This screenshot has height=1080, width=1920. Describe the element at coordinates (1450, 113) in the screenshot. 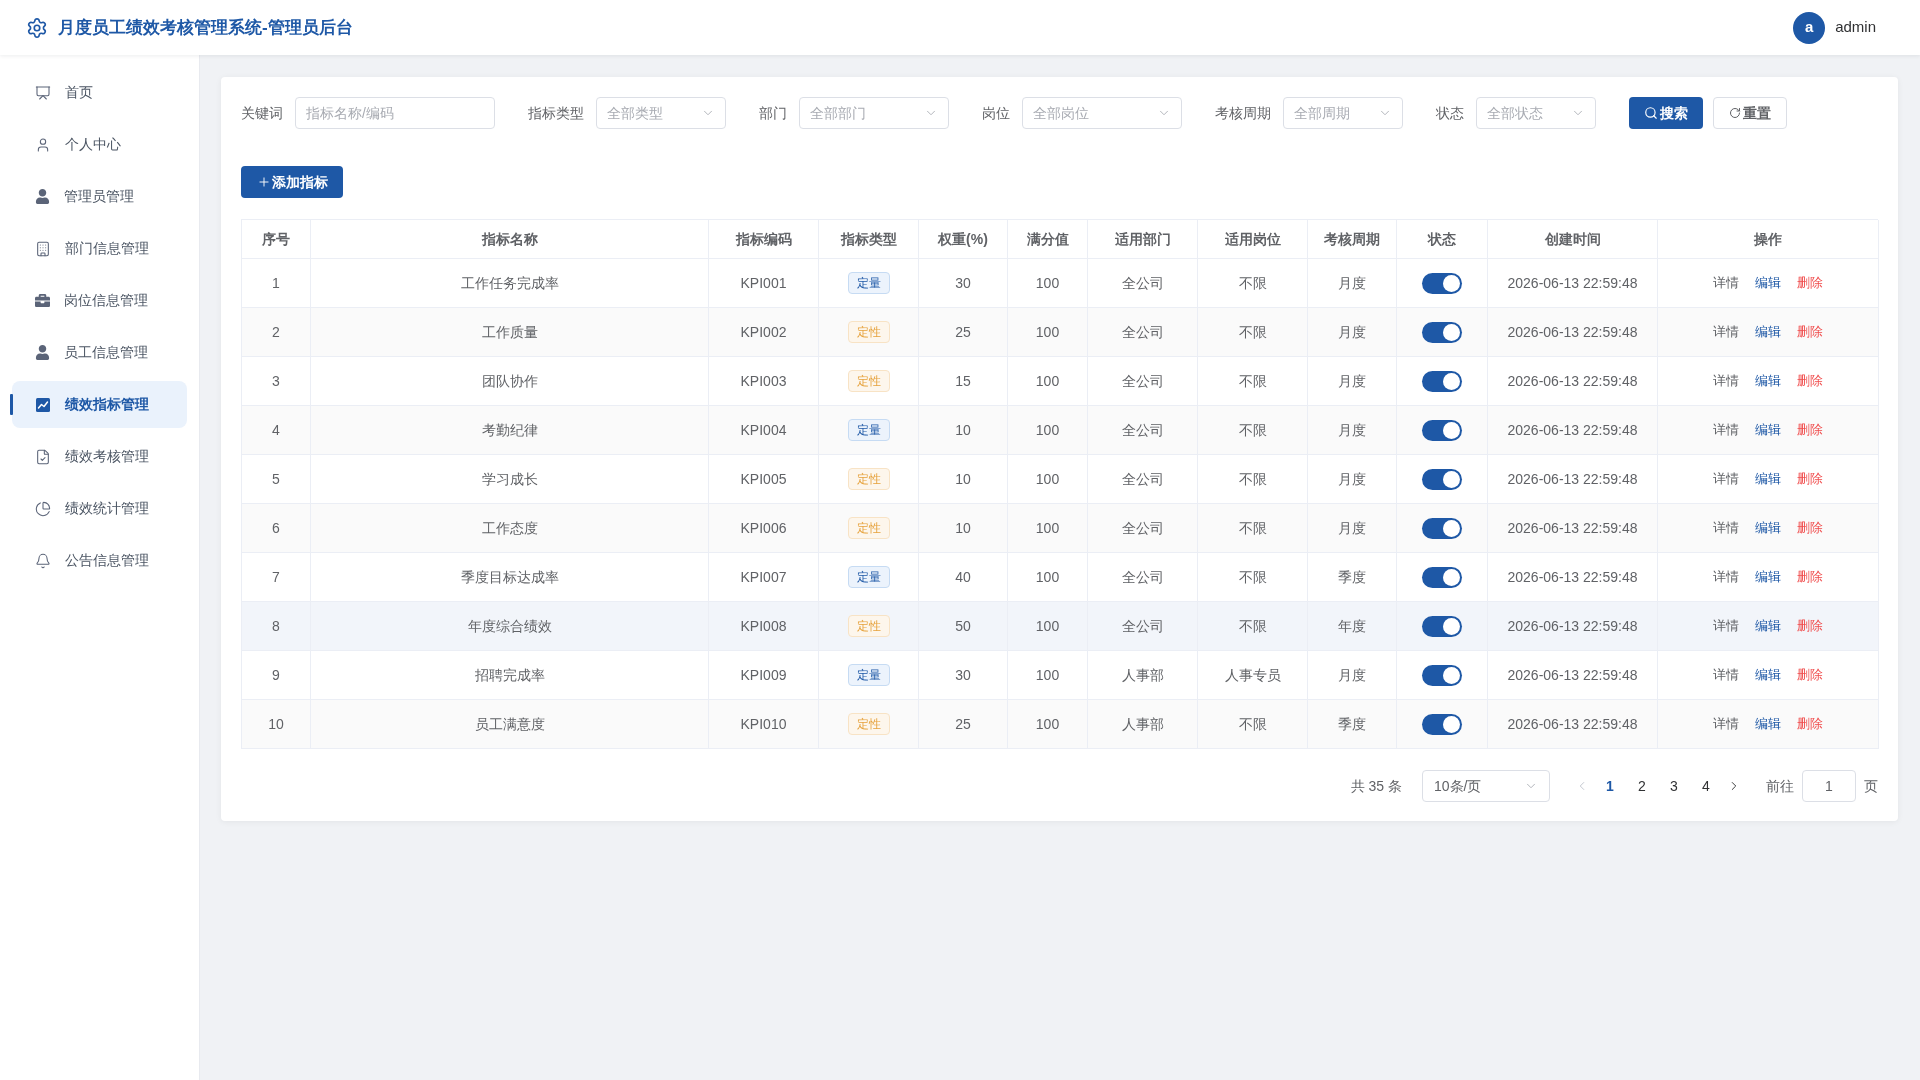

I see `filter-label: 状态` at that location.